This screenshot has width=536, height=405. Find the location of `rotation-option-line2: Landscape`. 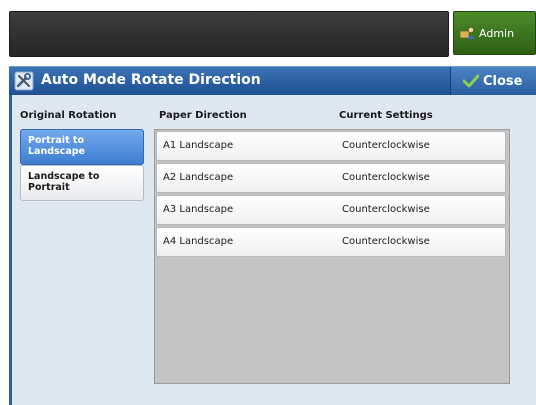

rotation-option-line2: Landscape is located at coordinates (56, 151).